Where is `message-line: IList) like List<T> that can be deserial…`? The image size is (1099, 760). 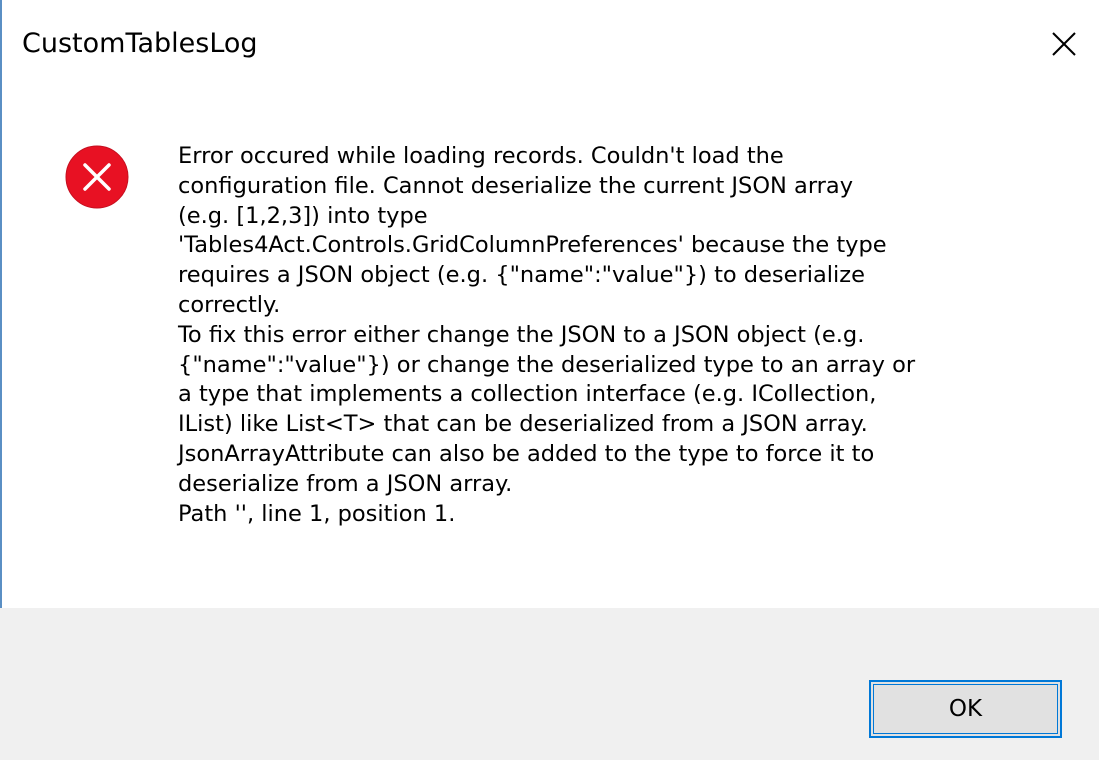
message-line: IList) like List<T> that can be deserial… is located at coordinates (523, 424).